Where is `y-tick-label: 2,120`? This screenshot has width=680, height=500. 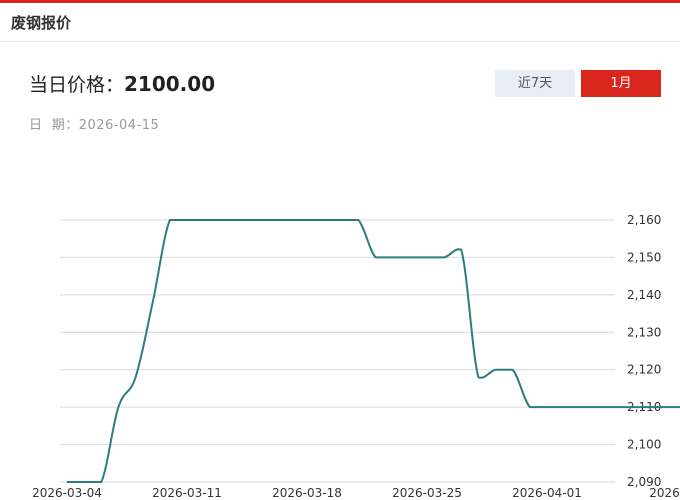
y-tick-label: 2,120 is located at coordinates (644, 370).